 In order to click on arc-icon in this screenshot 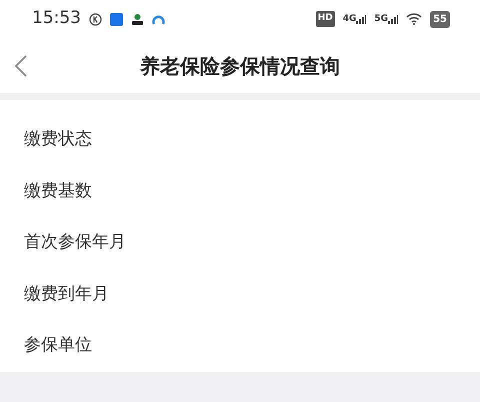, I will do `click(158, 19)`.